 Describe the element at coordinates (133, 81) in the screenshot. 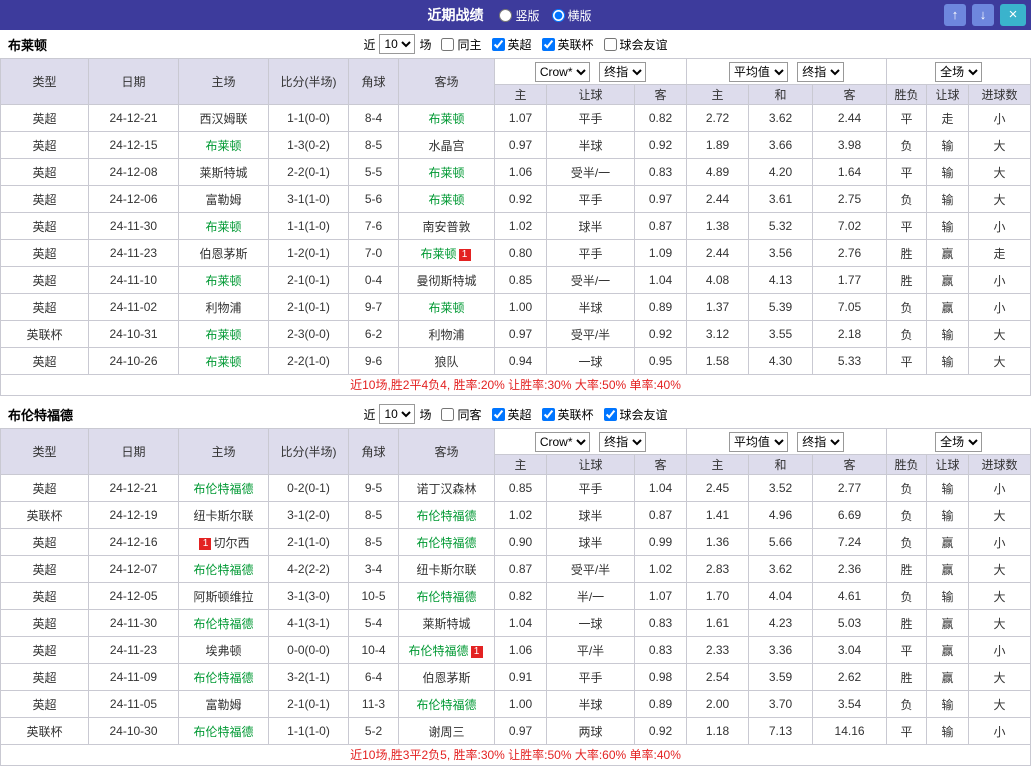

I see `col-date: 日期` at that location.